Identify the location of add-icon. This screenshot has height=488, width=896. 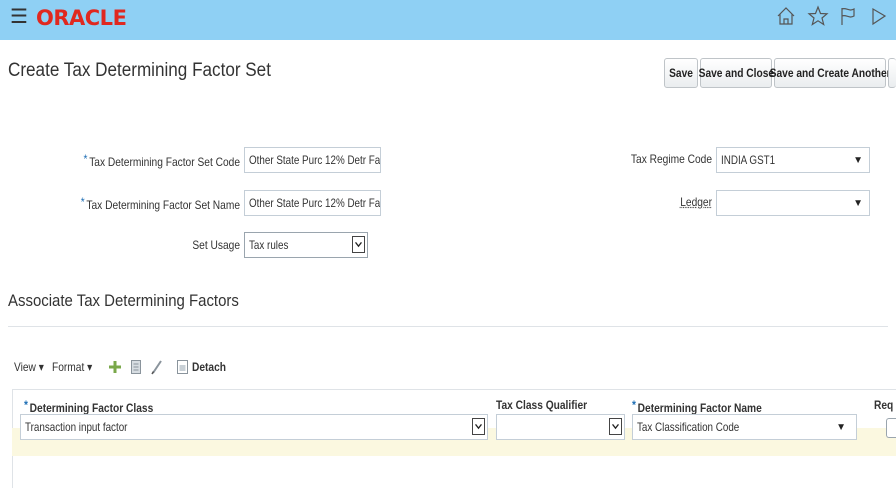
(115, 367).